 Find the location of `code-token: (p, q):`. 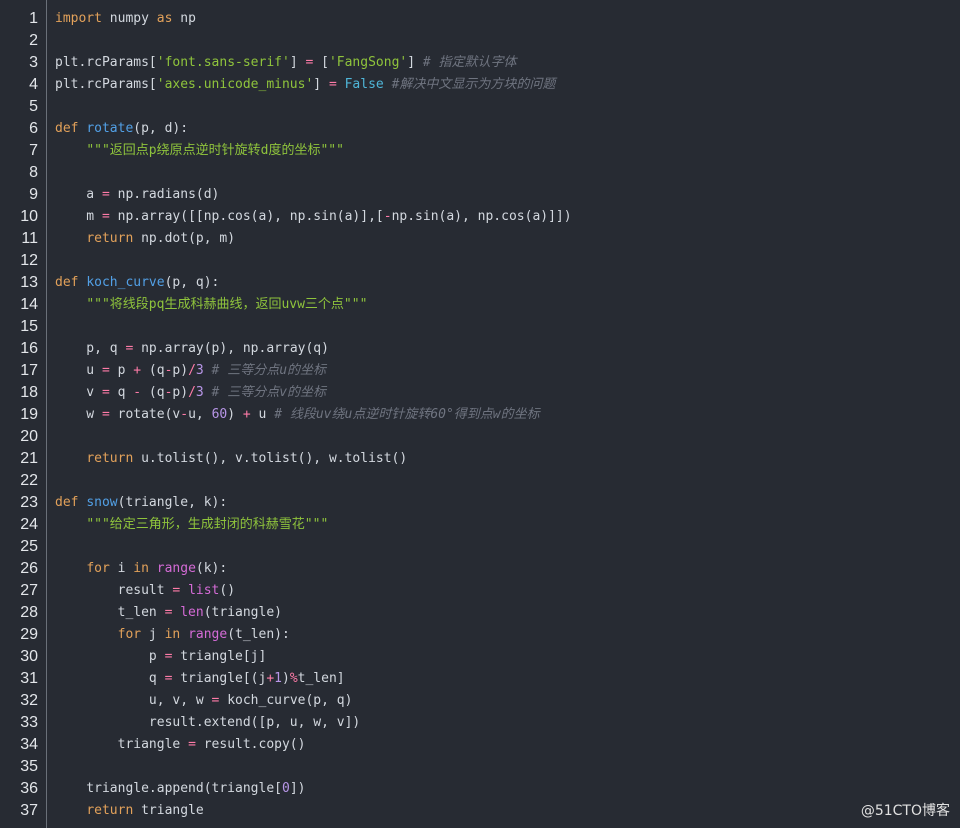

code-token: (p, q): is located at coordinates (192, 282).